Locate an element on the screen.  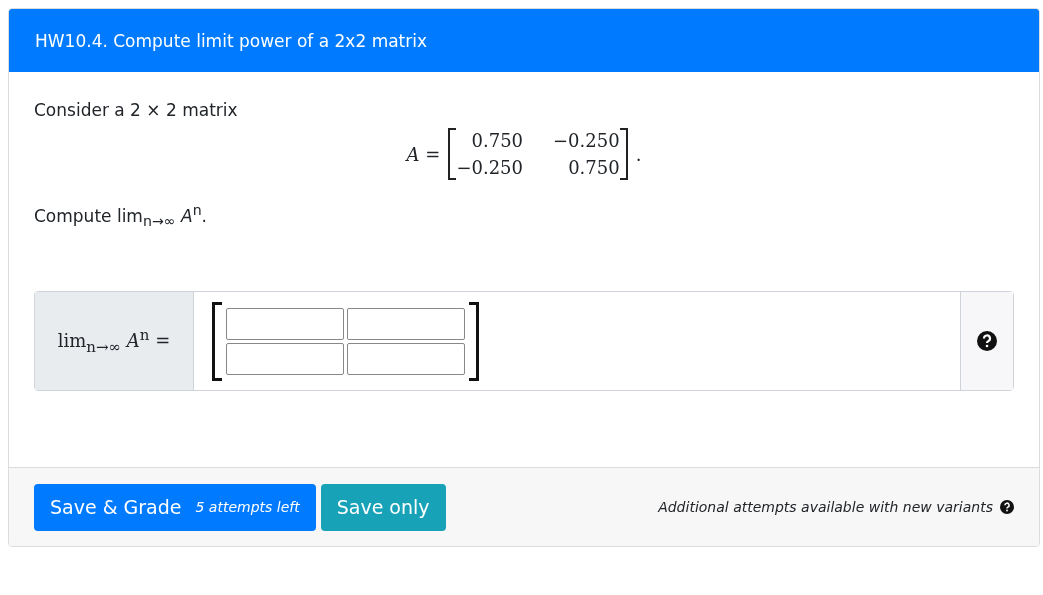
prompt-text: Compute lim$_{n→∞}$ A$^{n}$. is located at coordinates (120, 215).